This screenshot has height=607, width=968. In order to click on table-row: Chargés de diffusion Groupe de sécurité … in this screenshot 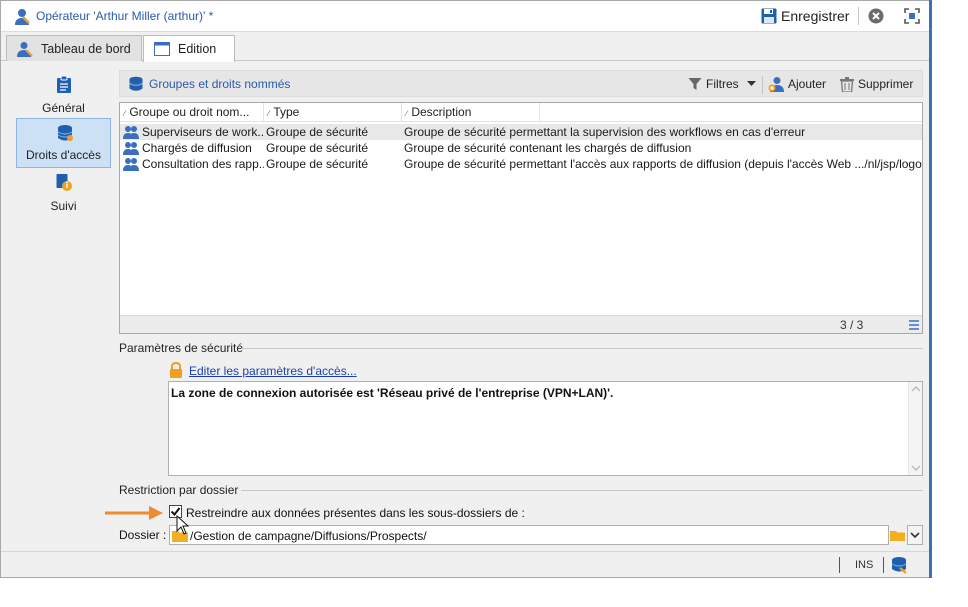, I will do `click(521, 148)`.